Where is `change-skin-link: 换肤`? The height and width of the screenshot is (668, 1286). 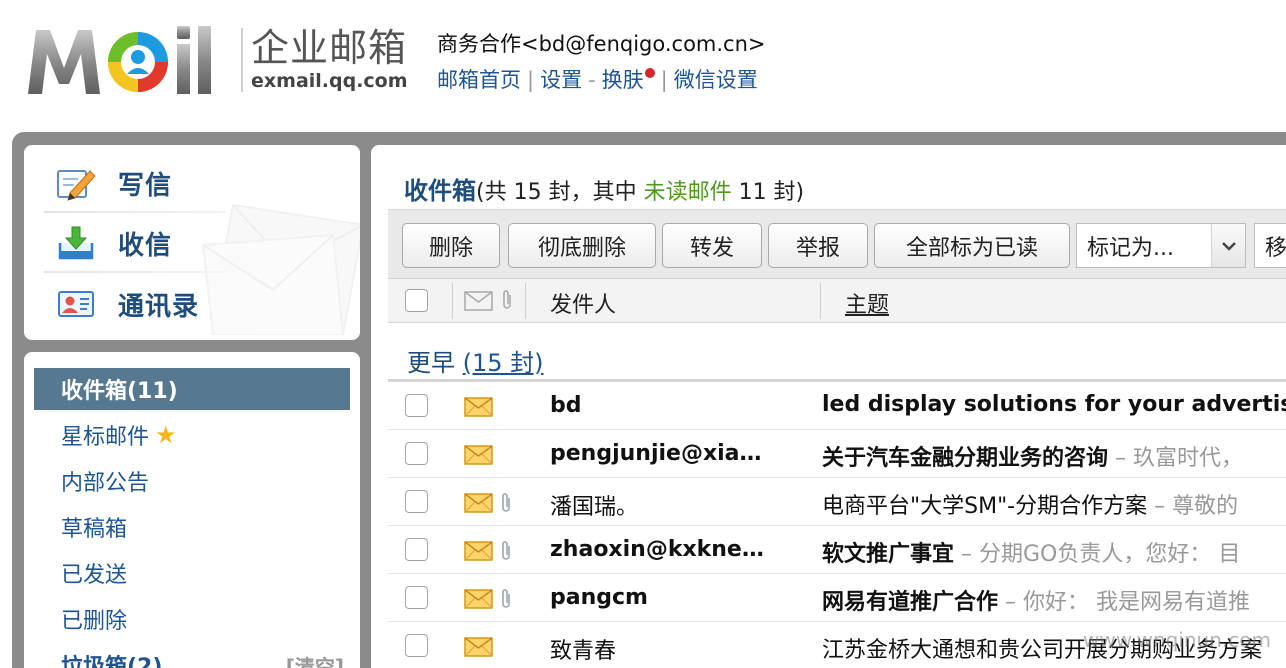 change-skin-link: 换肤 is located at coordinates (623, 80).